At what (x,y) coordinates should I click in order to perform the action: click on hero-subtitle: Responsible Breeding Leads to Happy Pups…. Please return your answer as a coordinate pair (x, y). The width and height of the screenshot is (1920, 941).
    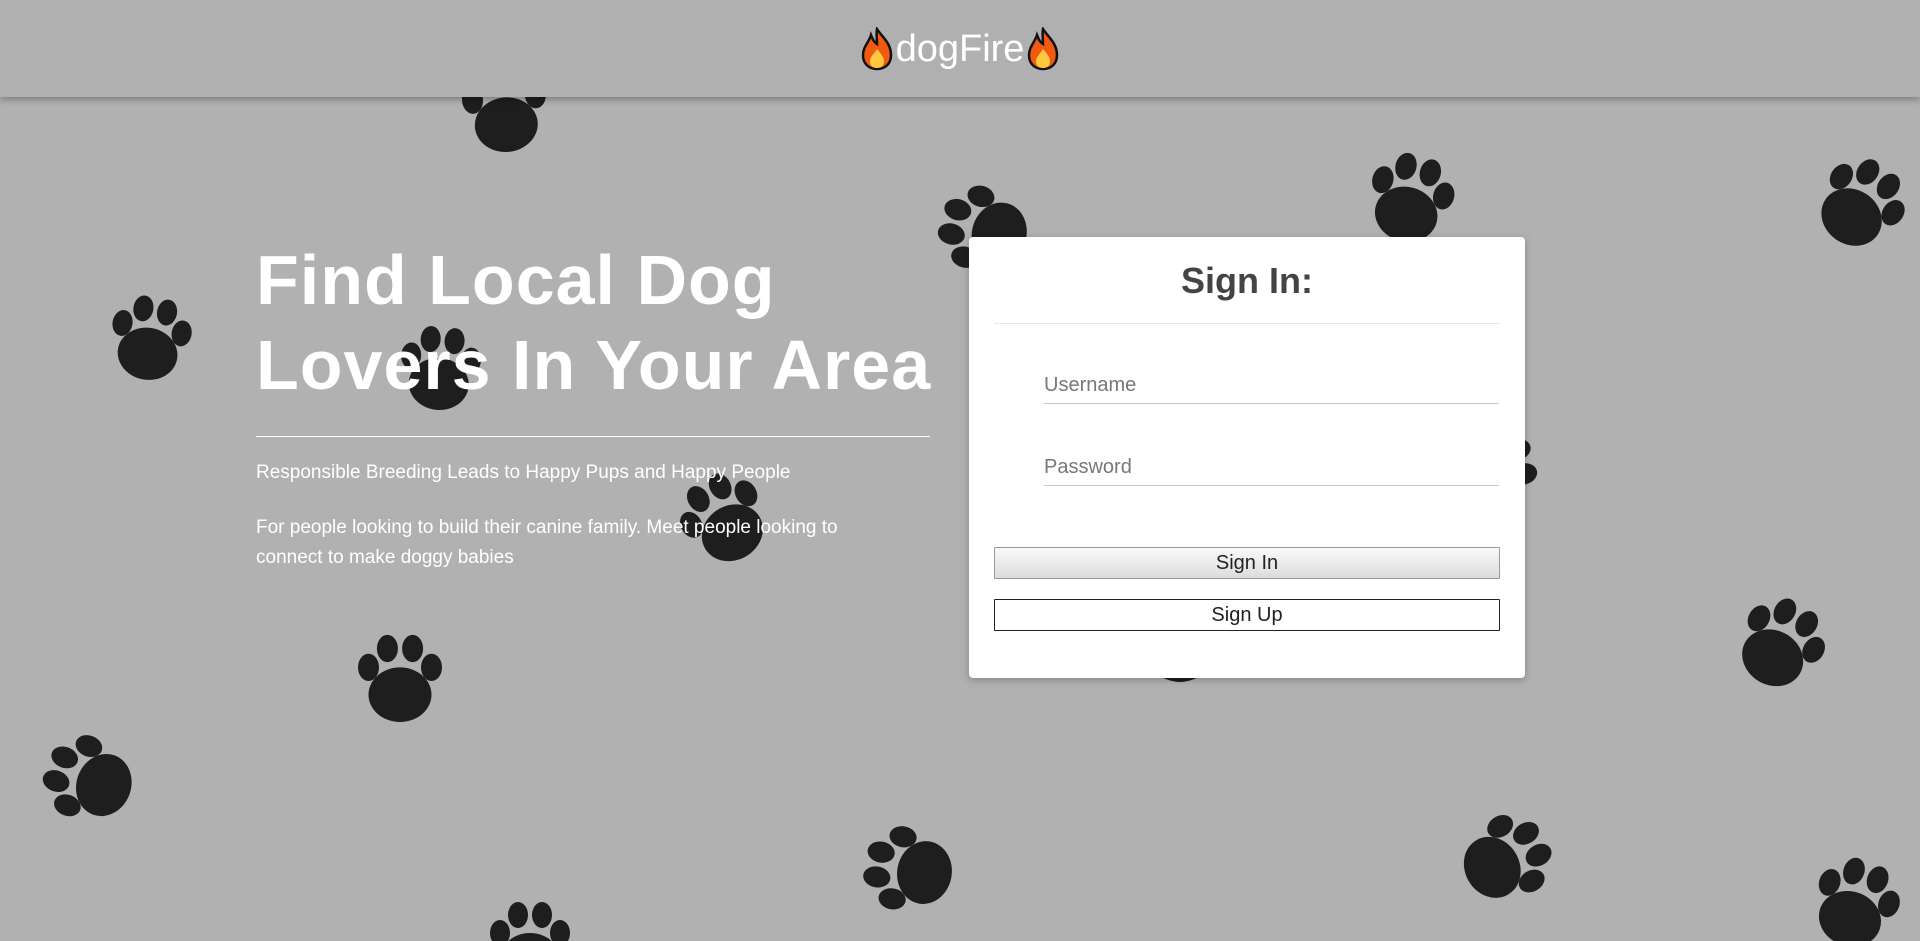
    Looking at the image, I should click on (523, 472).